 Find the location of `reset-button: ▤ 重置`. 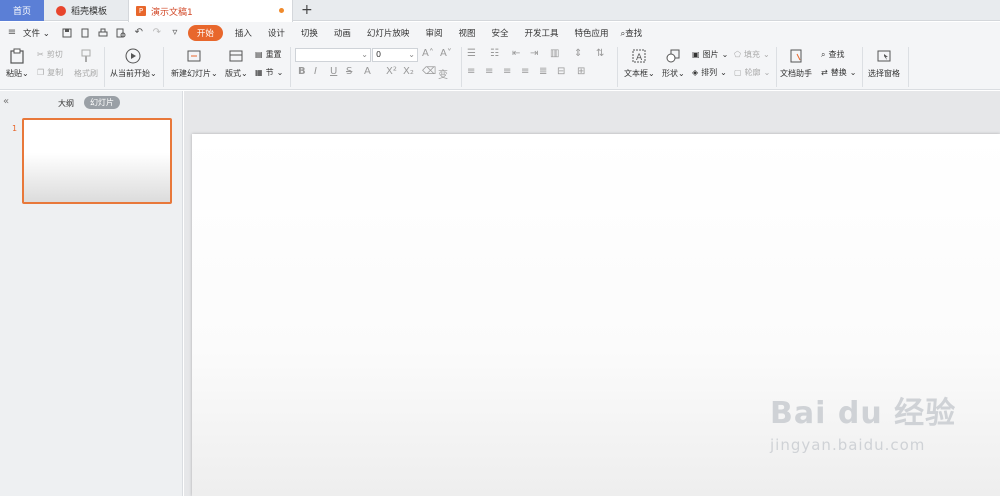

reset-button: ▤ 重置 is located at coordinates (268, 54).